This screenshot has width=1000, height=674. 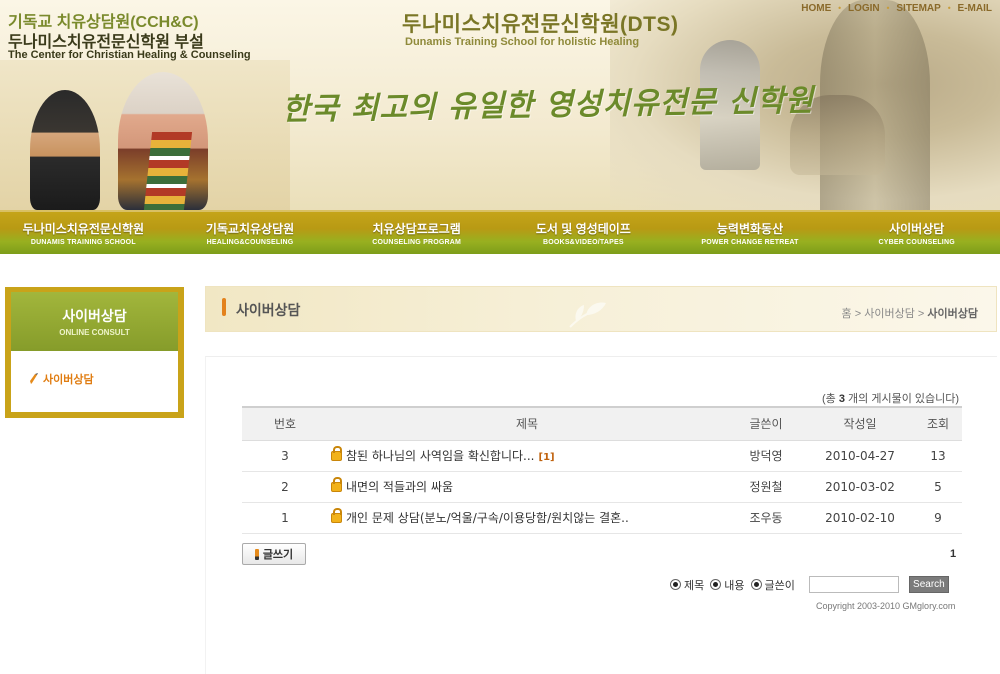 I want to click on sidebar-title: 사이버상담 ONLINE CONSULT, so click(x=94, y=321).